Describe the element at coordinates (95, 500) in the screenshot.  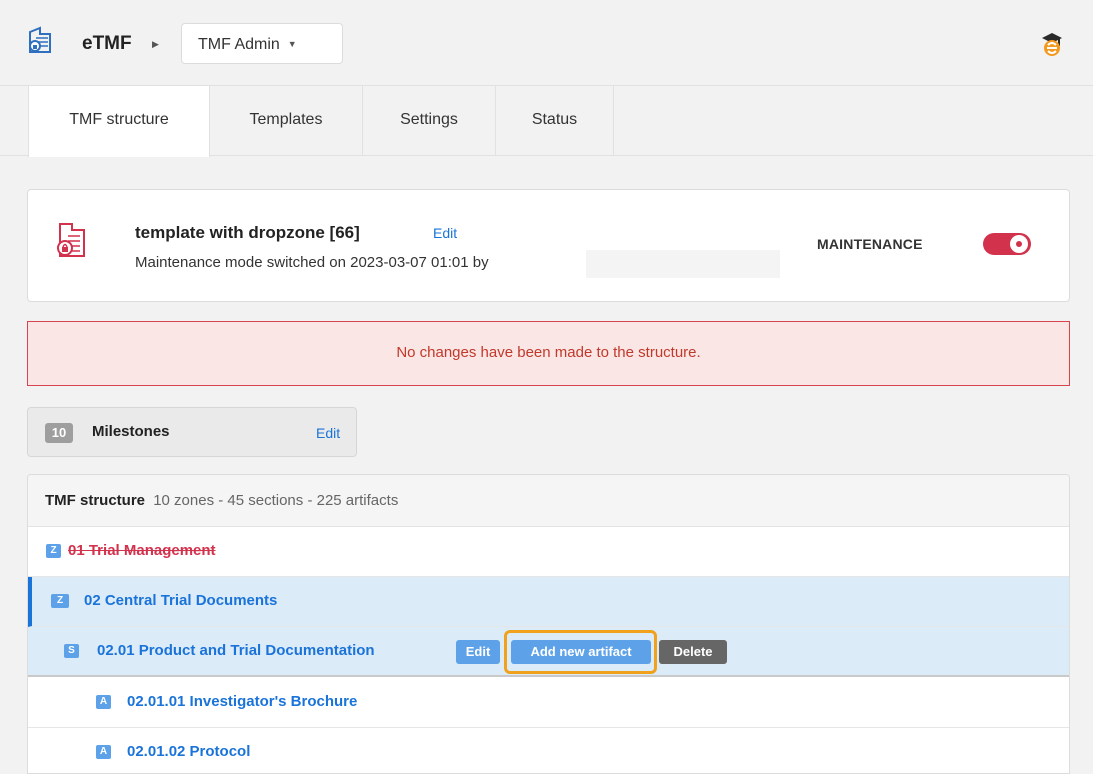
I see `tree-title: TMF structure` at that location.